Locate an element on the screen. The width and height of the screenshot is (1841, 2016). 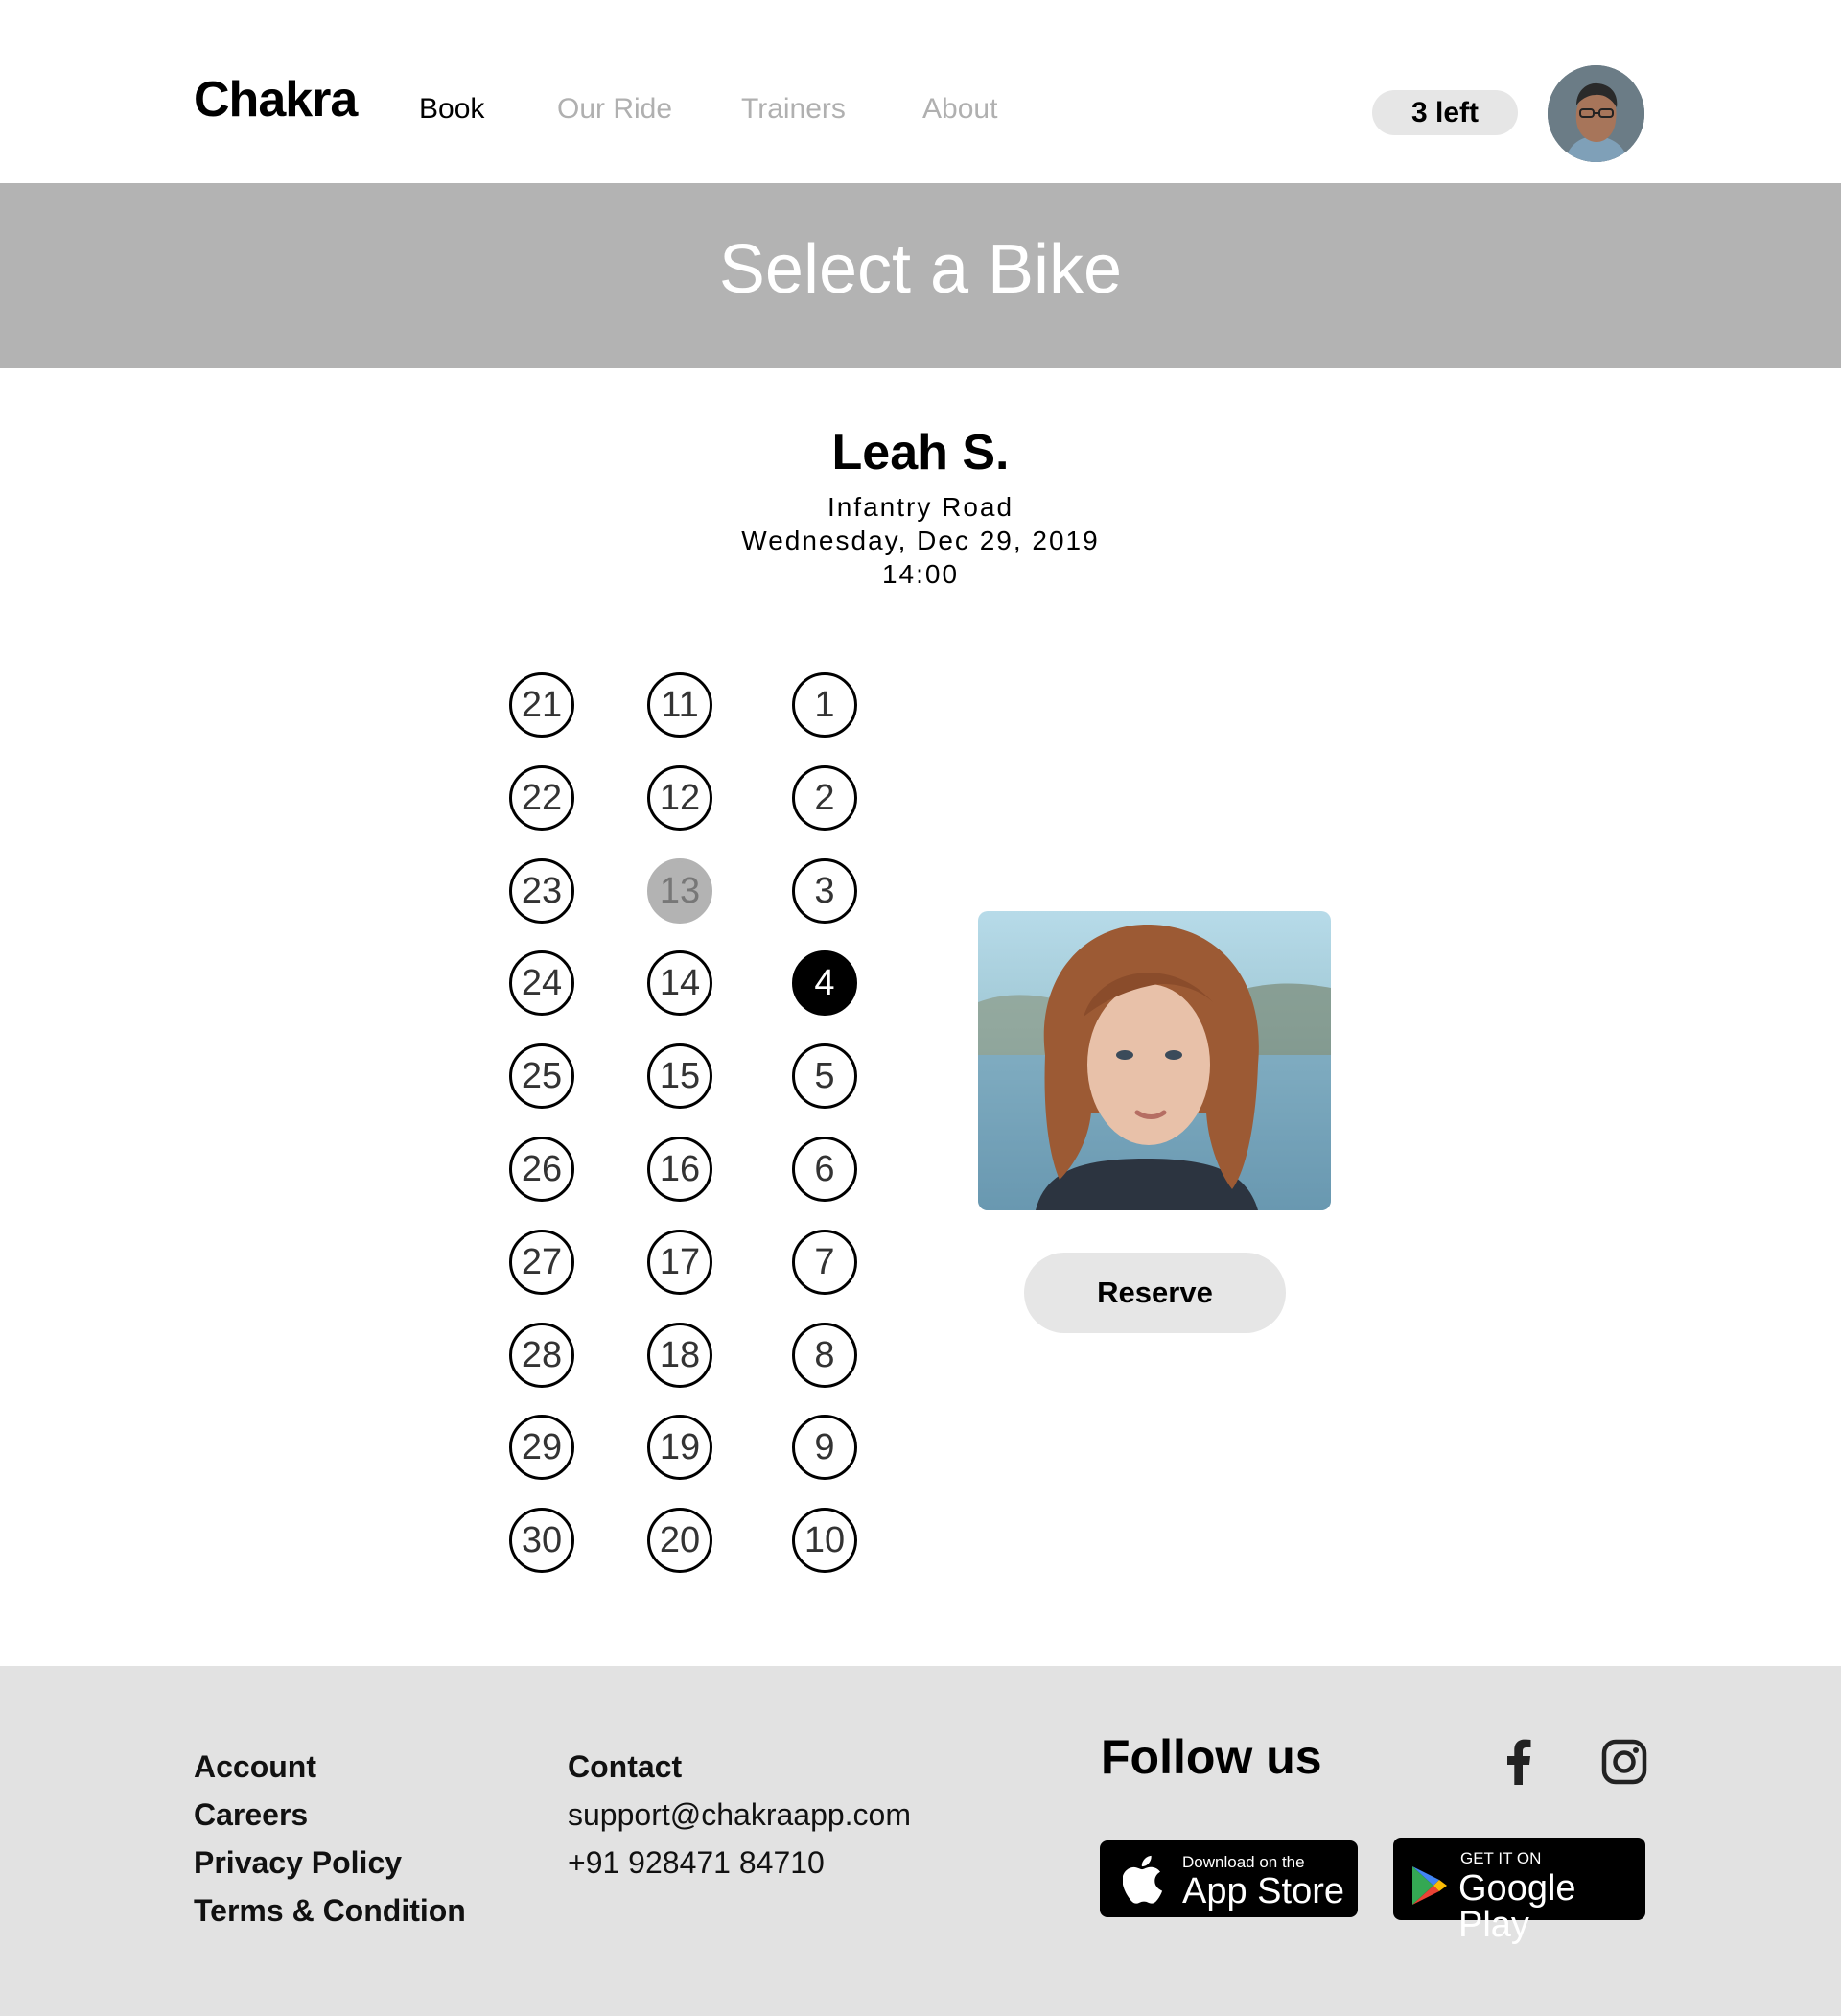
page-title: Select a Bike is located at coordinates (920, 269).